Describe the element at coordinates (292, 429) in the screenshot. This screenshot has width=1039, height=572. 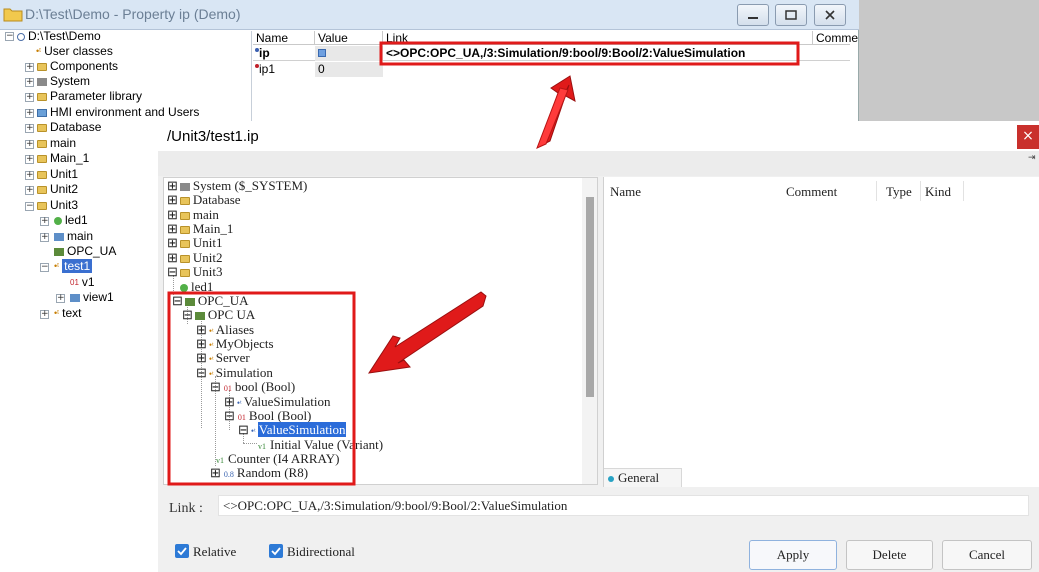
I see `tree-item-valuesimulation-selected: ⊟ •ᵗ ValueSimulation` at that location.